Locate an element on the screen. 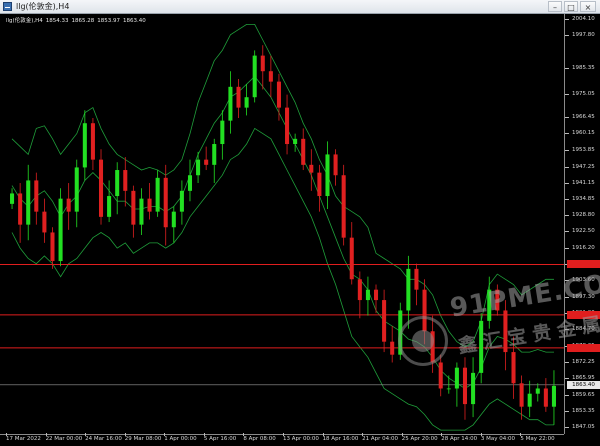  maximize-button: □ is located at coordinates (571, 6).